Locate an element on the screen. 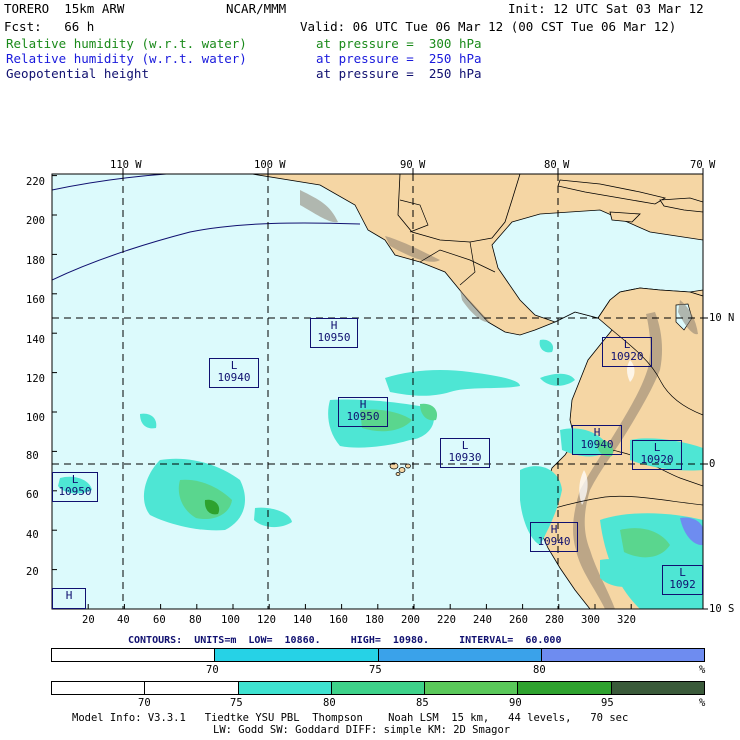  low-pressure-center: L 10940 is located at coordinates (234, 373).